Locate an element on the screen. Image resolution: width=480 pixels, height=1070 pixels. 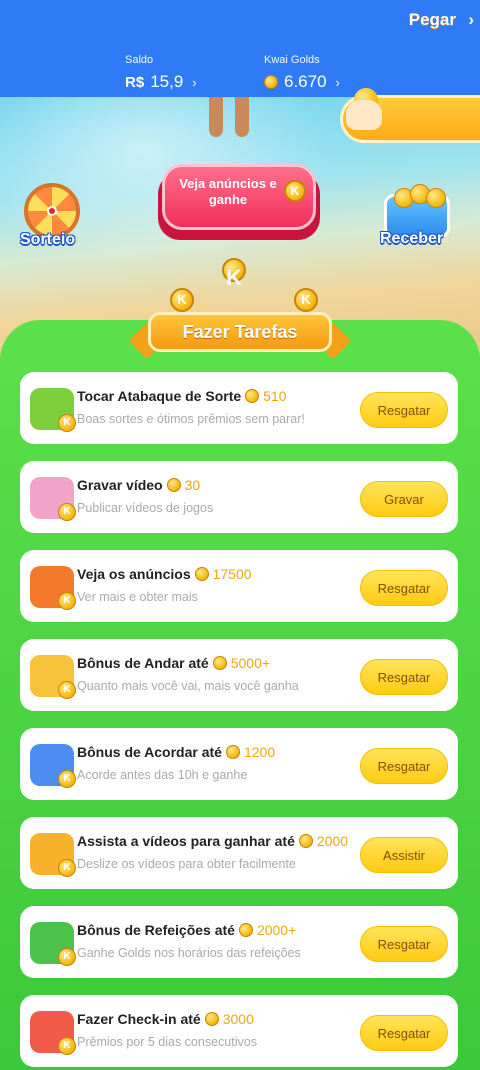
task-reward: 2000 is located at coordinates (332, 841).